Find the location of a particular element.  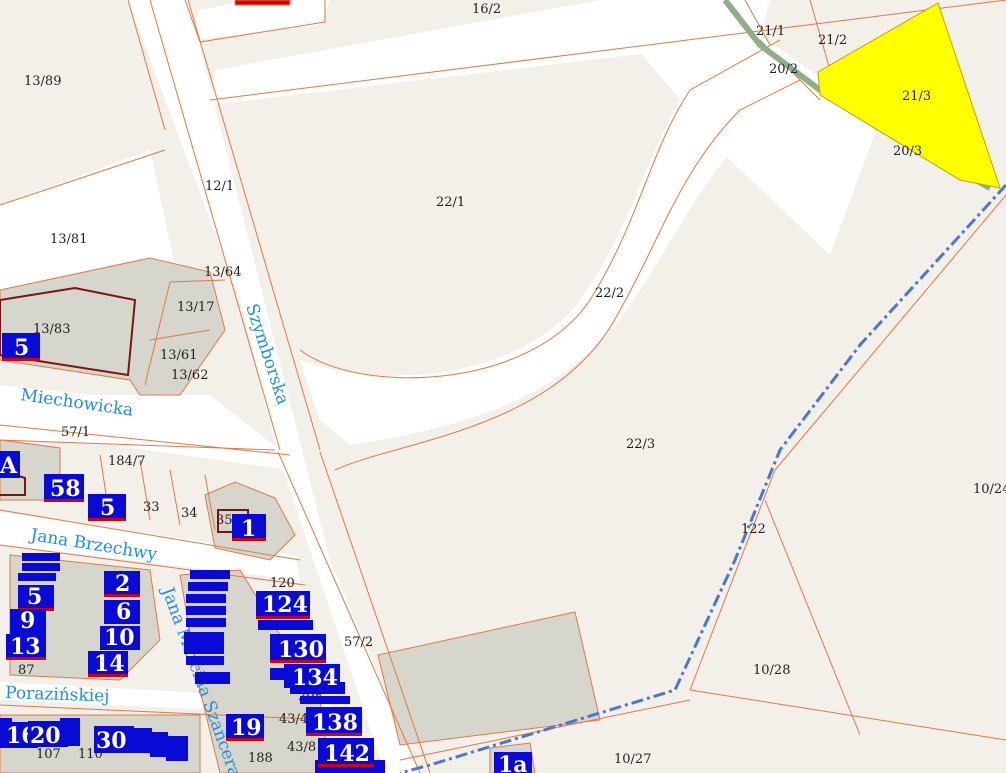

svg-text: 13 is located at coordinates (25, 647).